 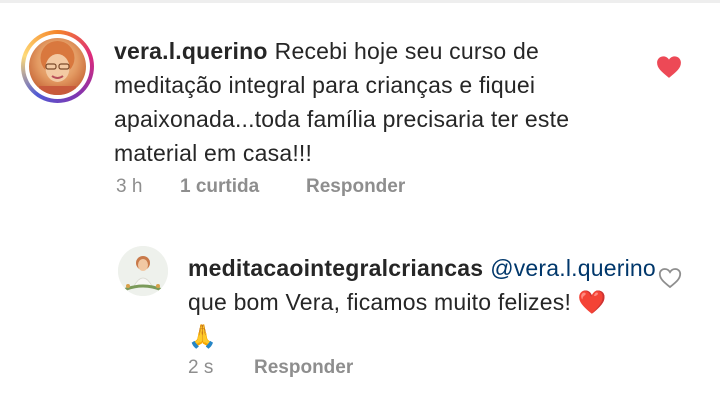 I want to click on avatar-story-ring, so click(x=57, y=66).